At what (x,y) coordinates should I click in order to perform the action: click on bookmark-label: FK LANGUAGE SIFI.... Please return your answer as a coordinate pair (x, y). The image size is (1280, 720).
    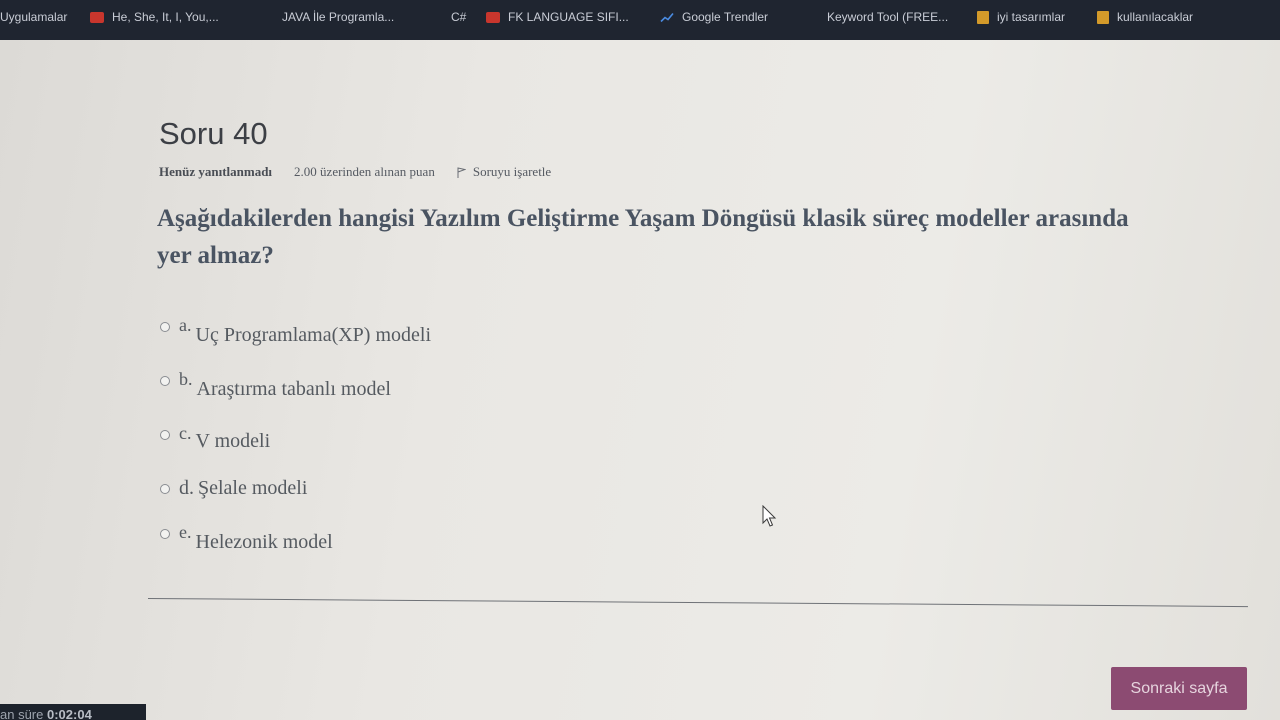
    Looking at the image, I should click on (568, 17).